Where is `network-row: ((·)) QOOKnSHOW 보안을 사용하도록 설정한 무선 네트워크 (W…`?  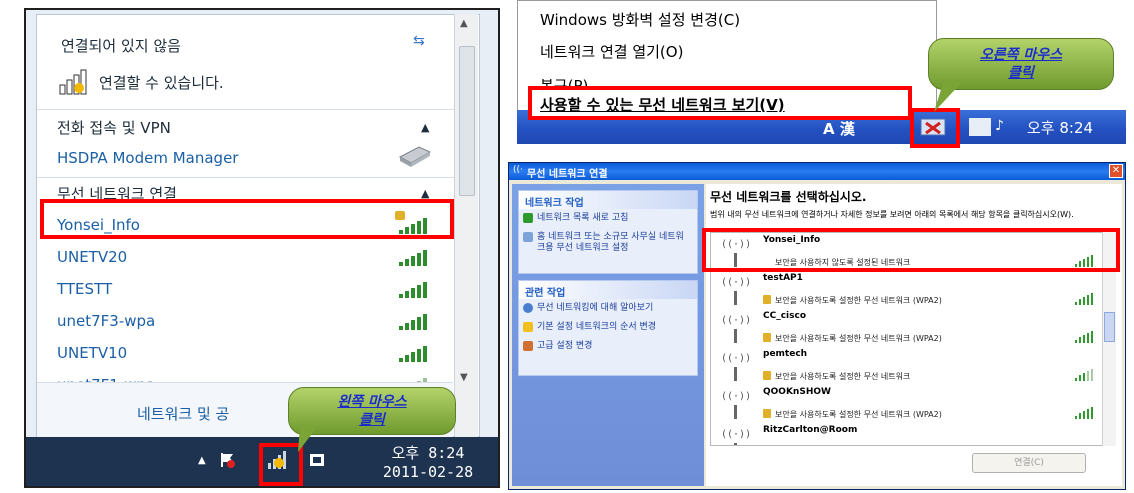
network-row: ((·)) QOOKnSHOW 보안을 사용하도록 설정한 무선 네트워크 (W… is located at coordinates (909, 404).